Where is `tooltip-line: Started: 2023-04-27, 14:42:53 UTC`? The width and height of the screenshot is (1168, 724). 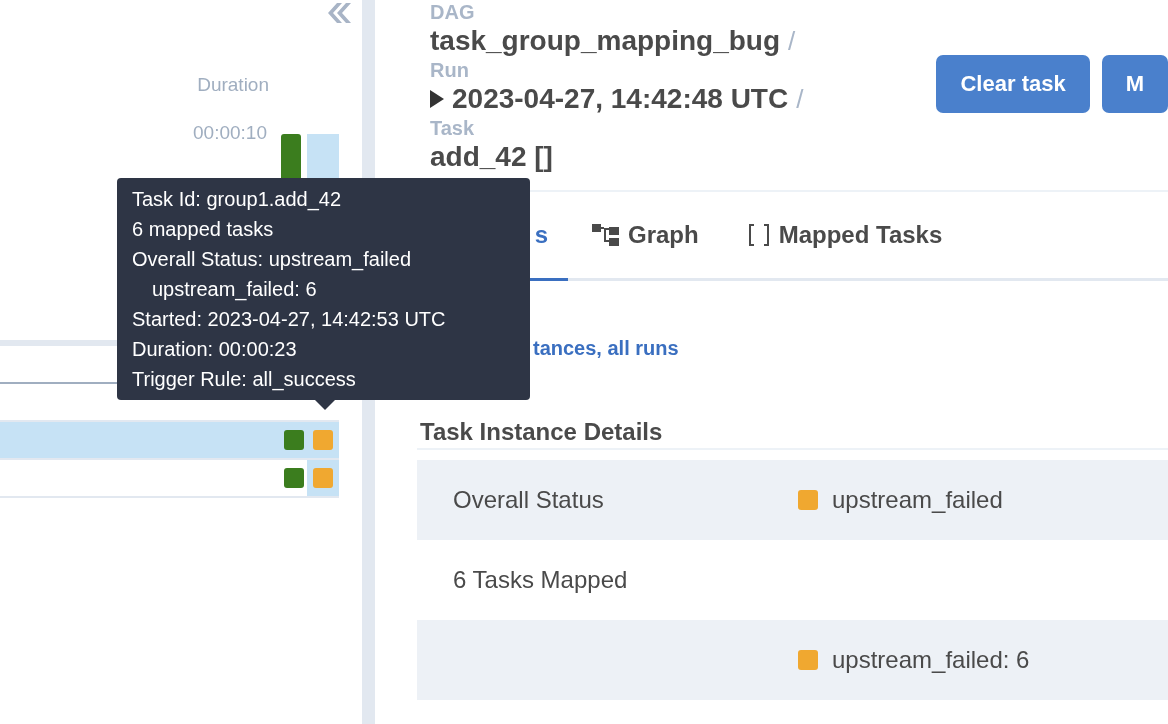 tooltip-line: Started: 2023-04-27, 14:42:53 UTC is located at coordinates (289, 319).